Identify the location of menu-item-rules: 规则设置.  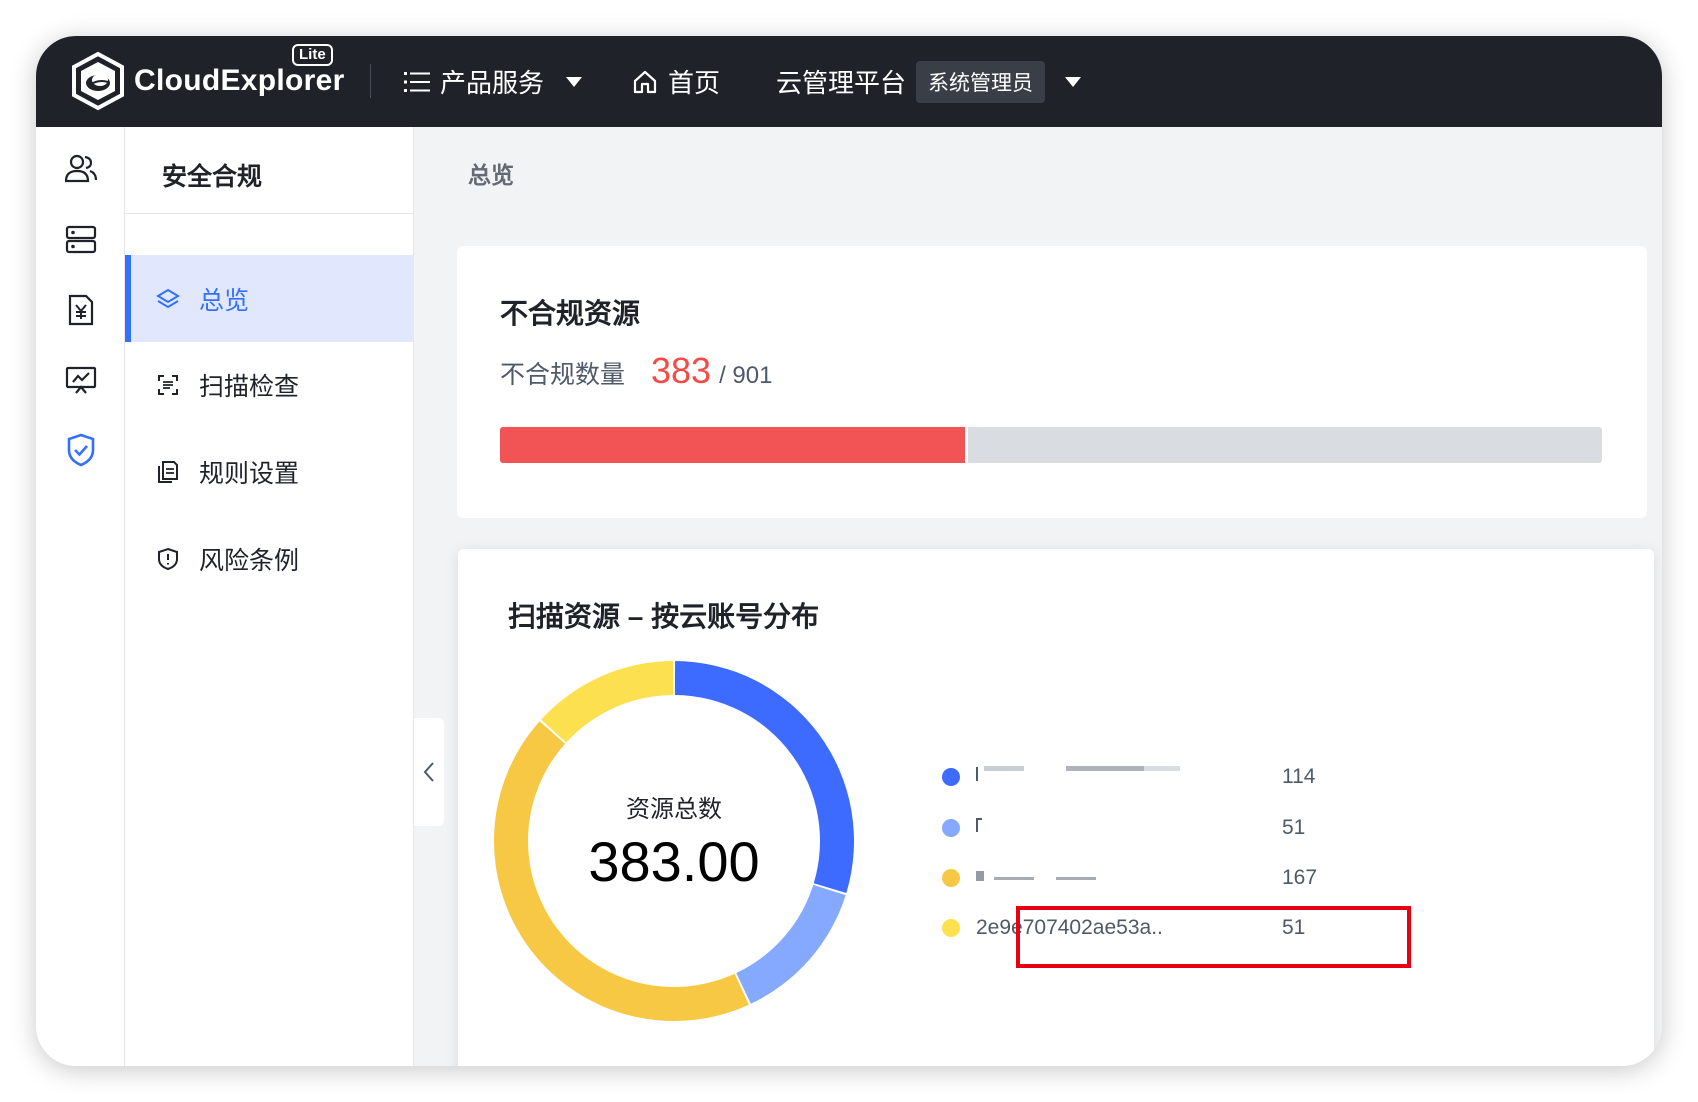
(269, 471).